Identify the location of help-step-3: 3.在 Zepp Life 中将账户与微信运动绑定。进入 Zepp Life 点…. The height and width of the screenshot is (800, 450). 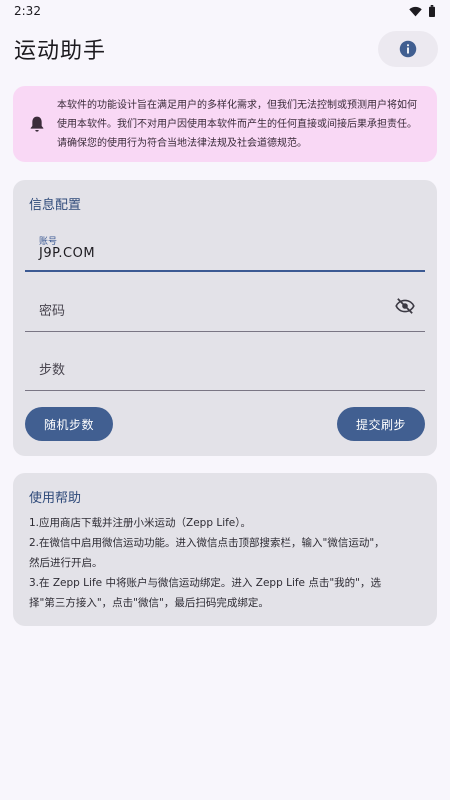
(205, 583).